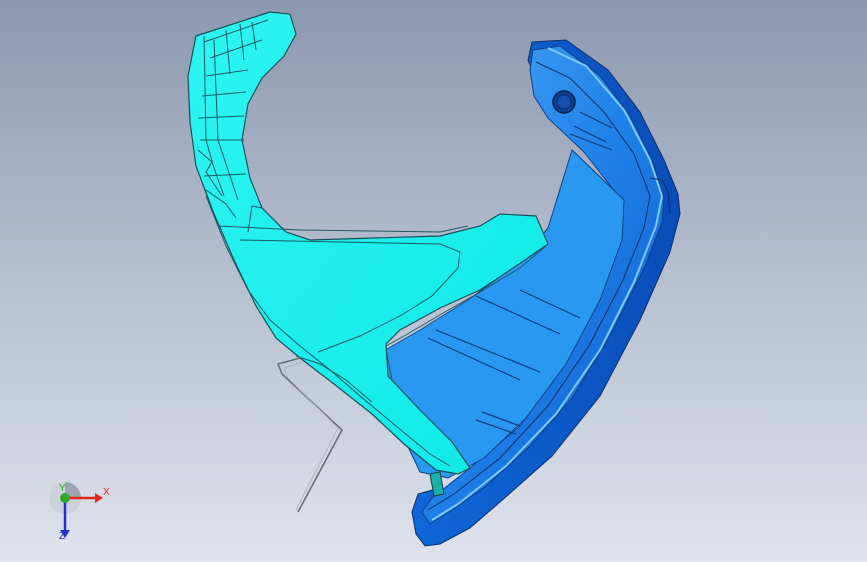 This screenshot has height=562, width=867. I want to click on y-axis-label: Y, so click(62, 488).